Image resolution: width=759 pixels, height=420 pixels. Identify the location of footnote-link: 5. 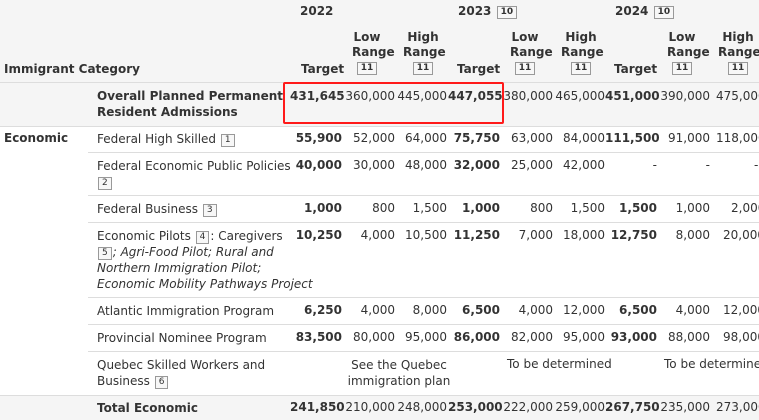
(105, 253).